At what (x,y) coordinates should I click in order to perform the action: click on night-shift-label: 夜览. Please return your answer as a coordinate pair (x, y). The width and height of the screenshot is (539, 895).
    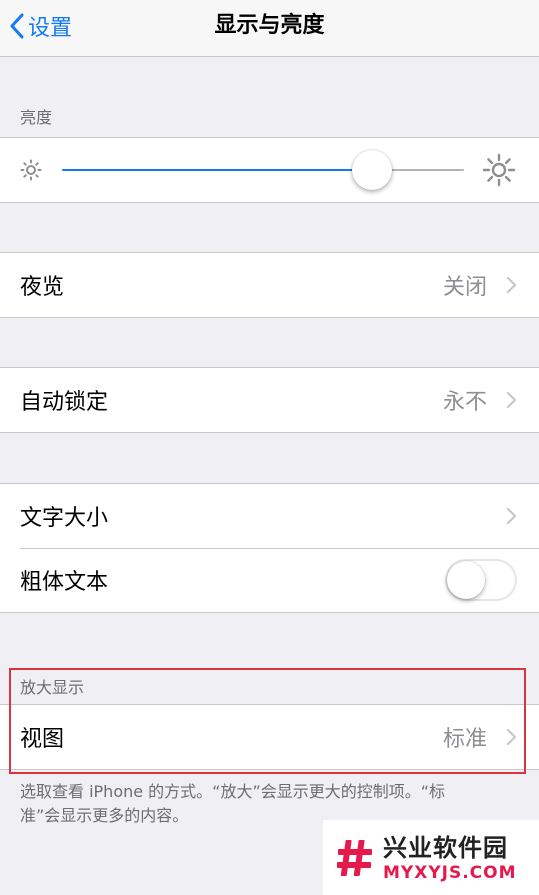
    Looking at the image, I should click on (42, 287).